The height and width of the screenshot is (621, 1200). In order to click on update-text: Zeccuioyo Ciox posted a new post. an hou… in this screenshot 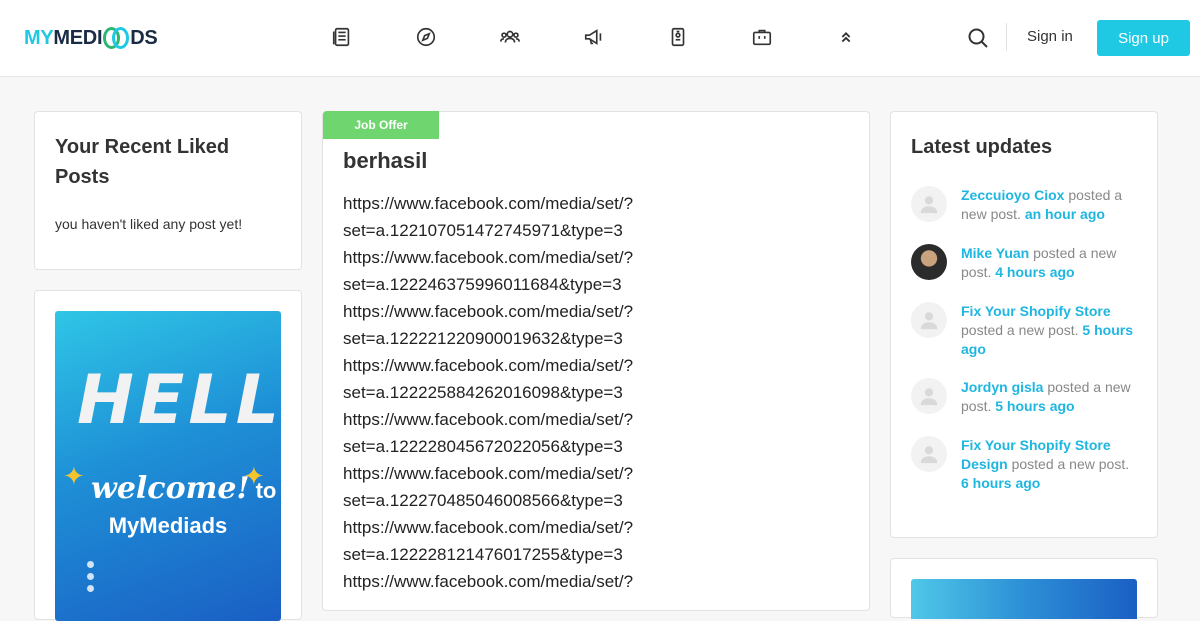, I will do `click(1050, 205)`.